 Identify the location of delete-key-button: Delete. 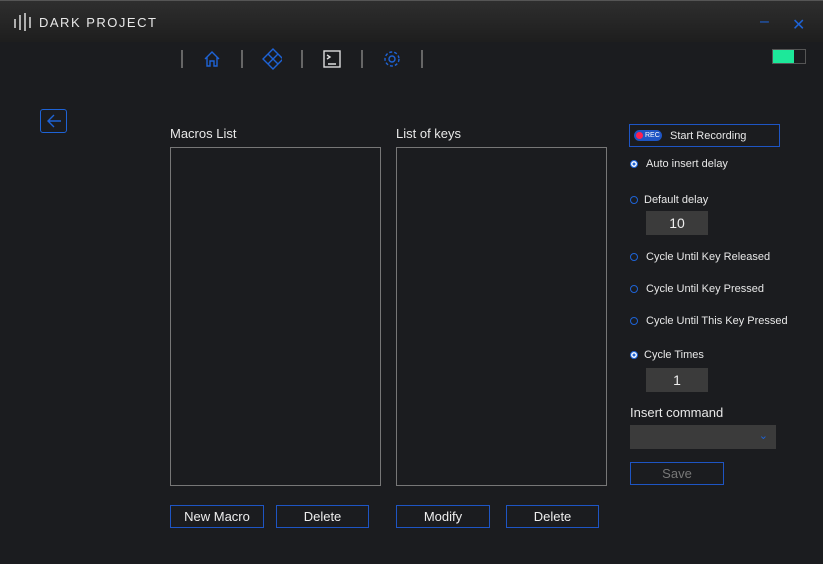
(552, 516).